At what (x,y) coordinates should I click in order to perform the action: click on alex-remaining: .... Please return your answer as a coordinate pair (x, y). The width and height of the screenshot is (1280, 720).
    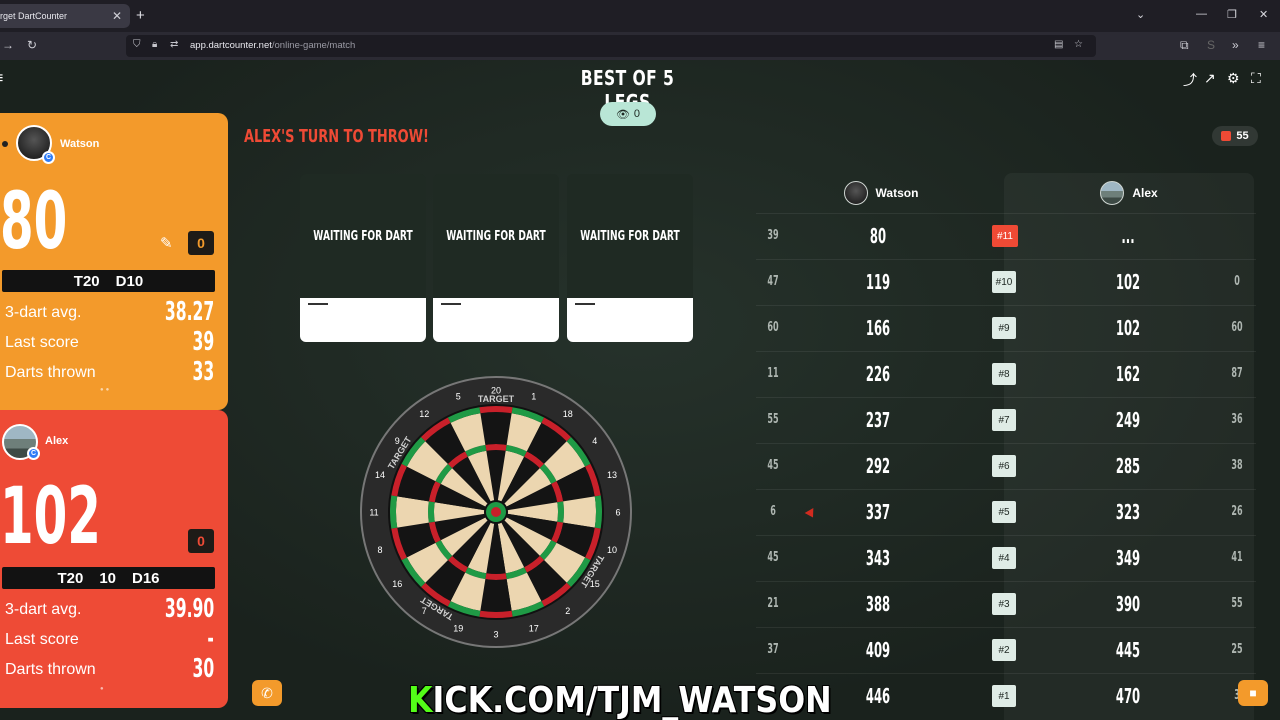
    Looking at the image, I should click on (1128, 236).